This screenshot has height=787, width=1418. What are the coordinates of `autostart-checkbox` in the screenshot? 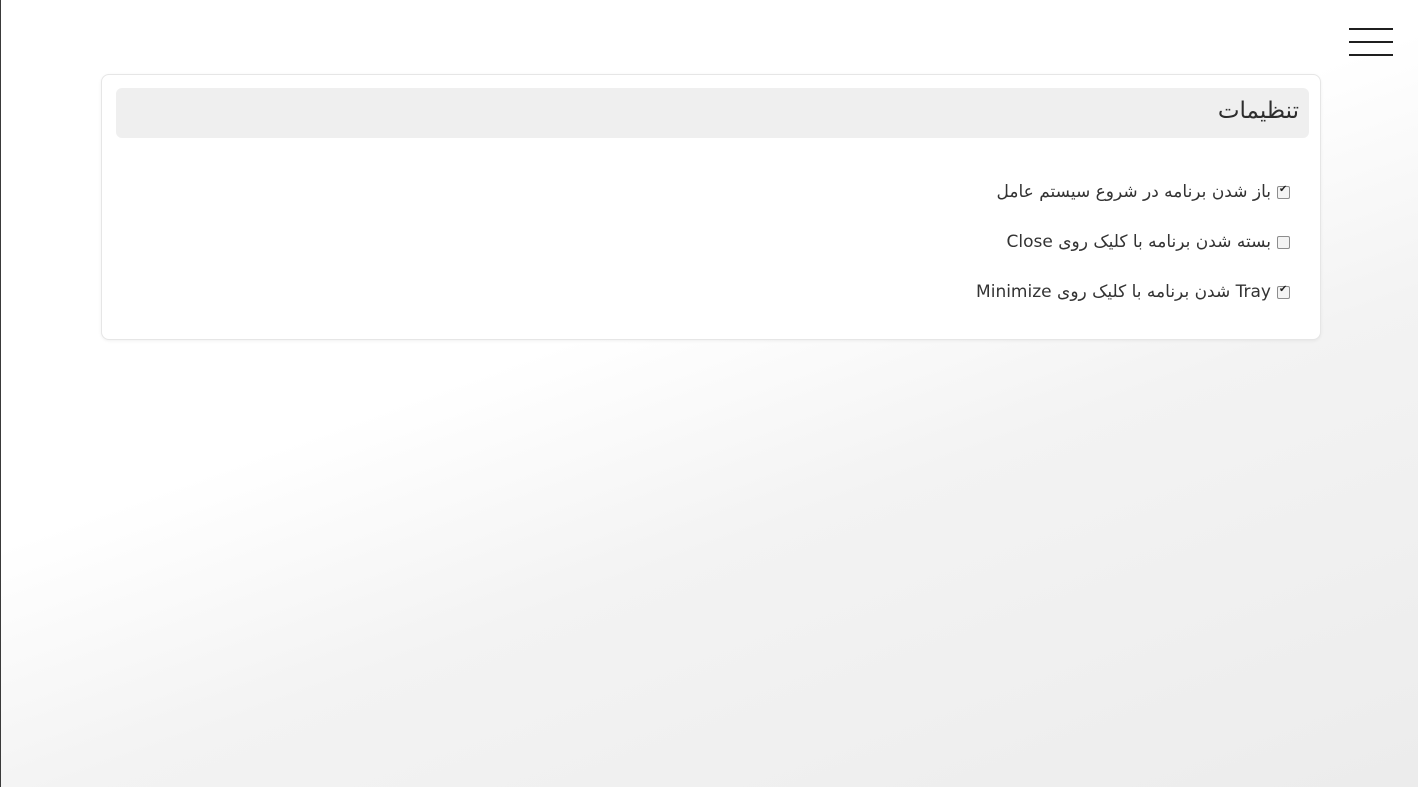 It's located at (1283, 191).